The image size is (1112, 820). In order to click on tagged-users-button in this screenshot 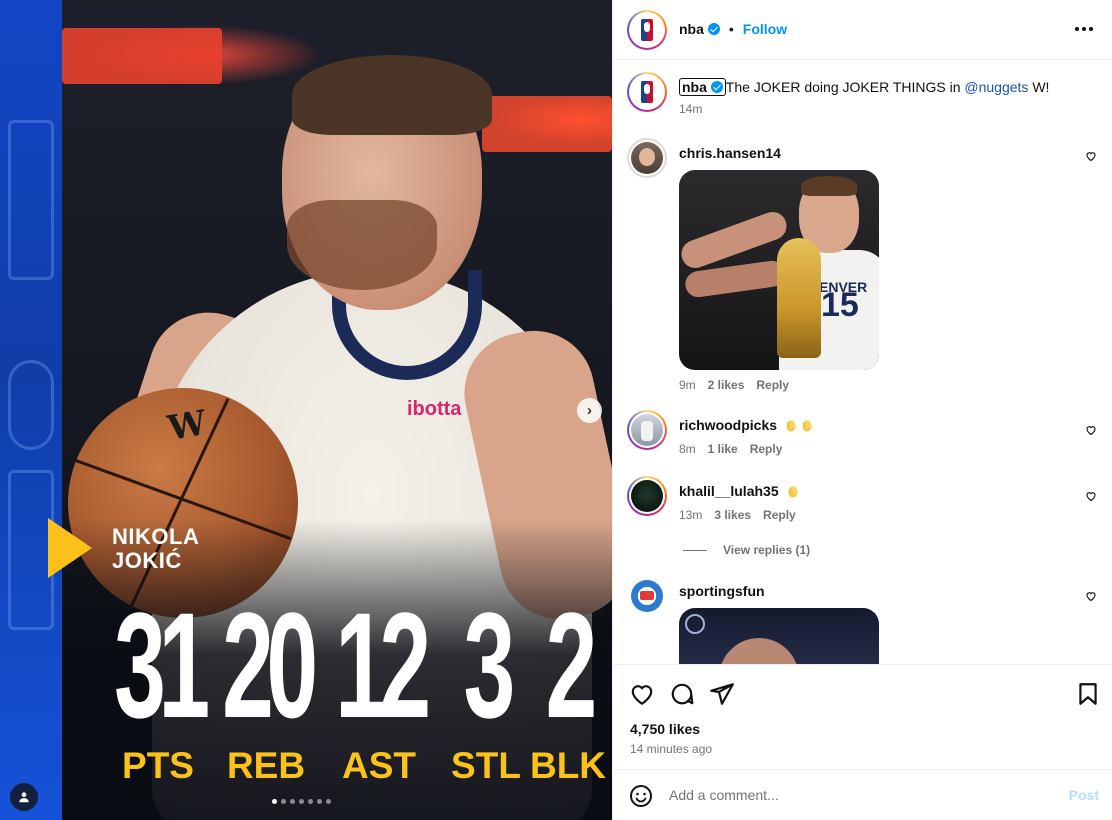, I will do `click(24, 797)`.